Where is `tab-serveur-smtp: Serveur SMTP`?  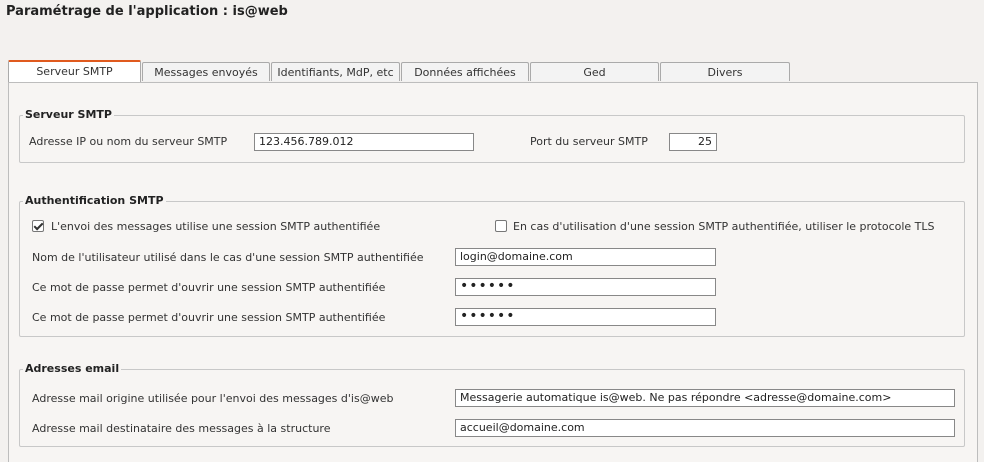
tab-serveur-smtp: Serveur SMTP is located at coordinates (74, 71).